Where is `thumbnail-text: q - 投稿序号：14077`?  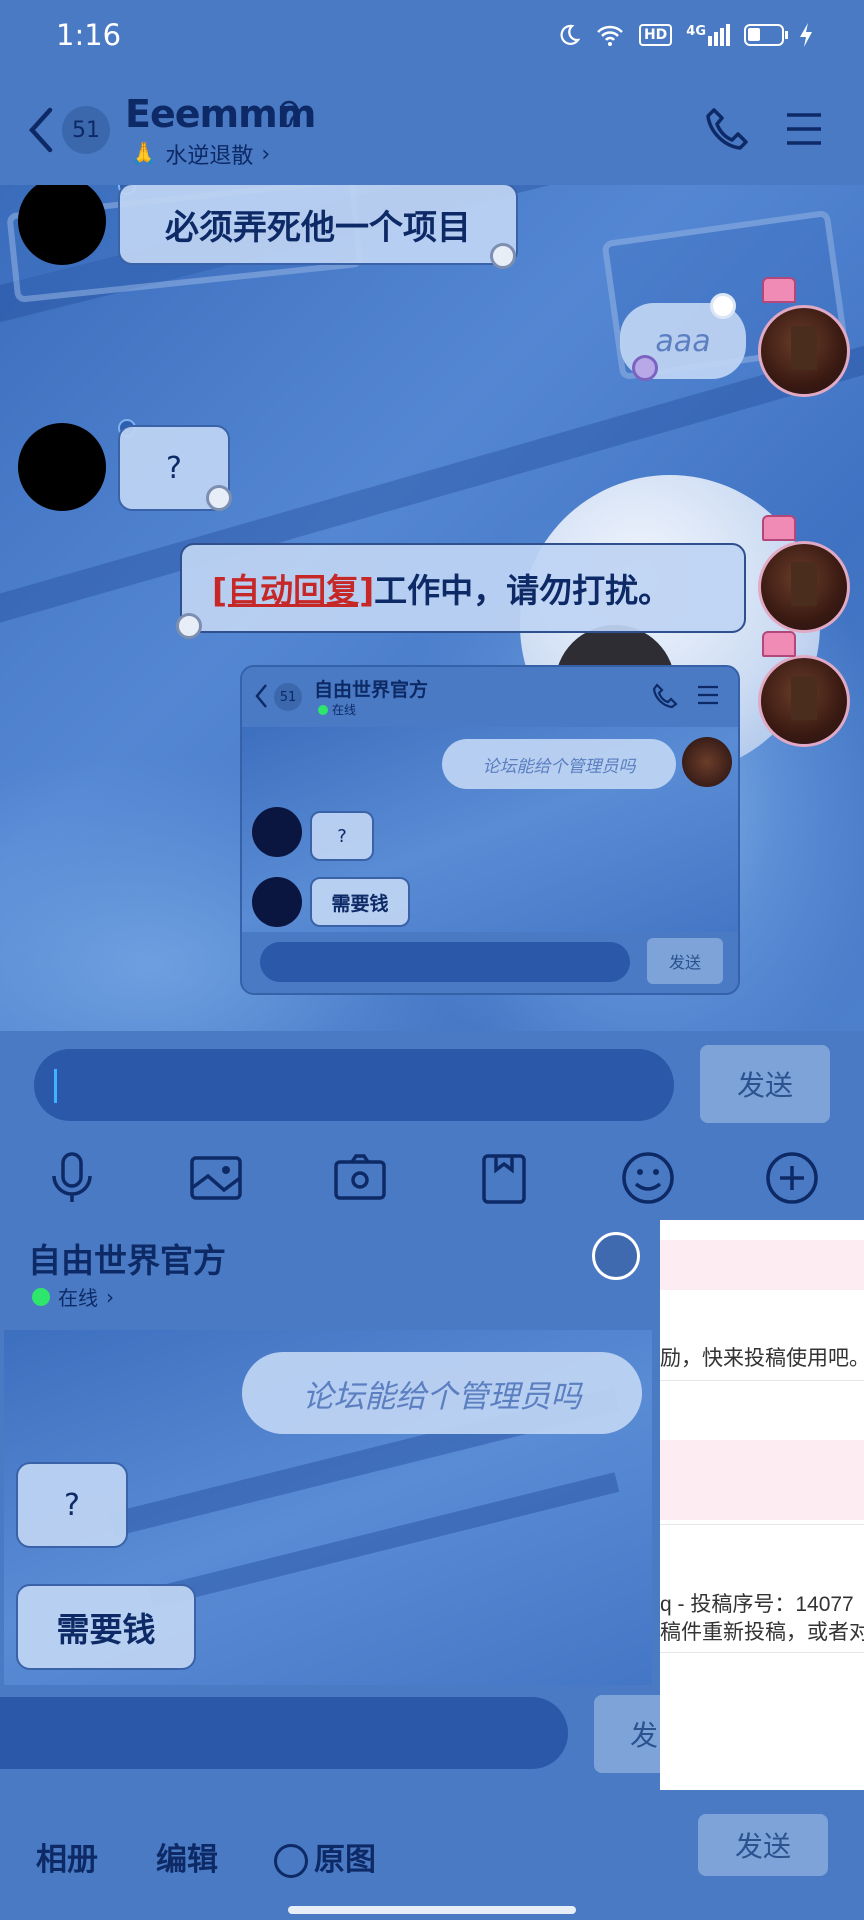
thumbnail-text: q - 投稿序号：14077 is located at coordinates (757, 1604).